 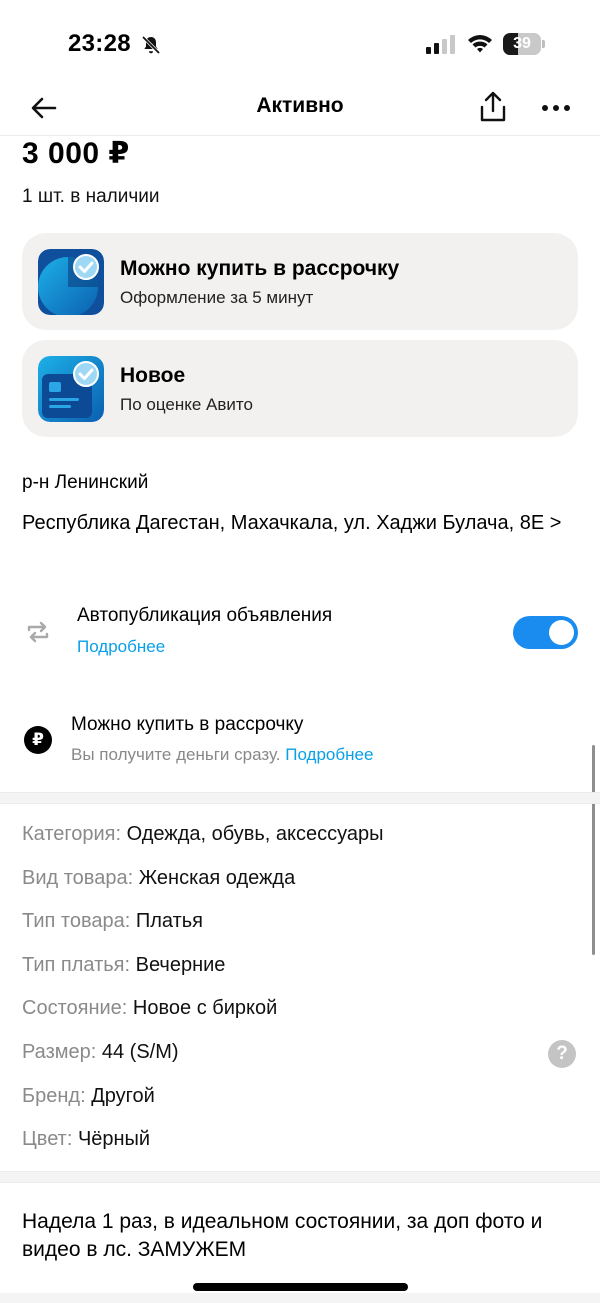 What do you see at coordinates (78, 878) in the screenshot?
I see `param-key: Вид товара:` at bounding box center [78, 878].